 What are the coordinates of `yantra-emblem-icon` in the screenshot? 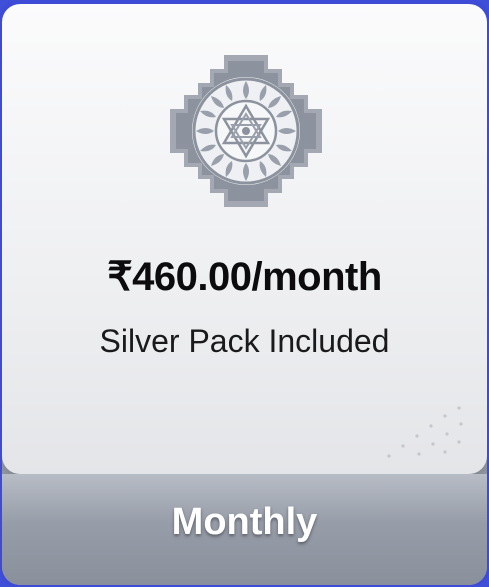 It's located at (246, 131).